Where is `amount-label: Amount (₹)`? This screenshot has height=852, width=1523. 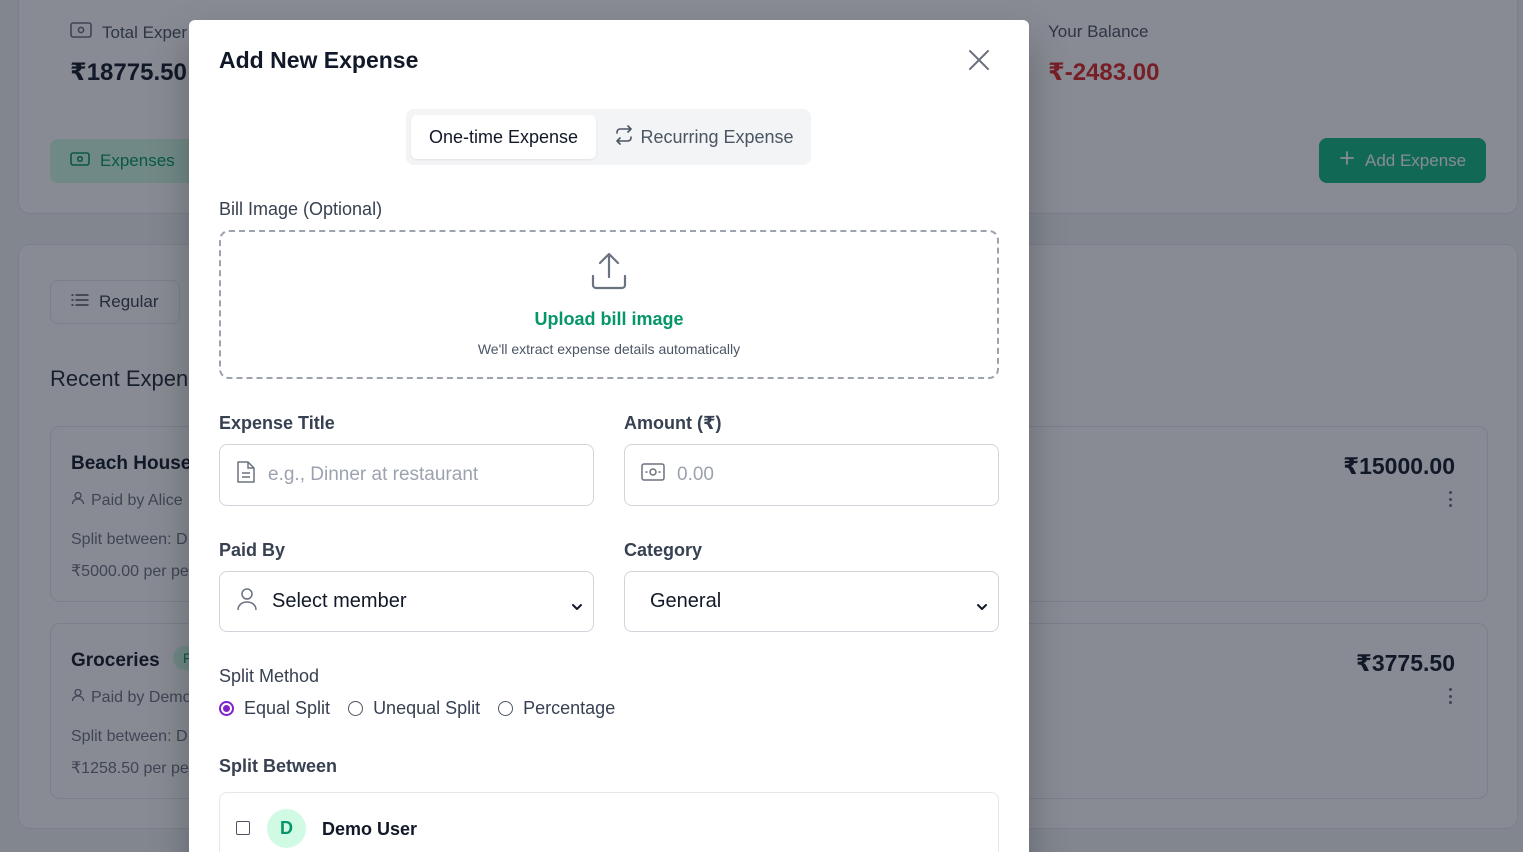 amount-label: Amount (₹) is located at coordinates (673, 423).